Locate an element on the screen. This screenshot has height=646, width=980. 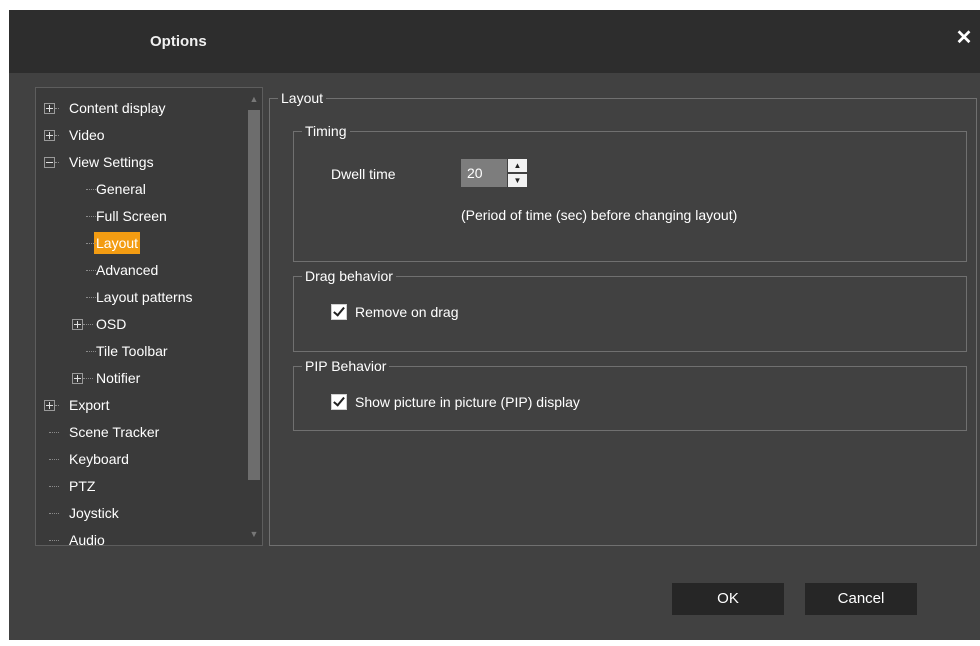
tree-item-general: General is located at coordinates (110, 189).